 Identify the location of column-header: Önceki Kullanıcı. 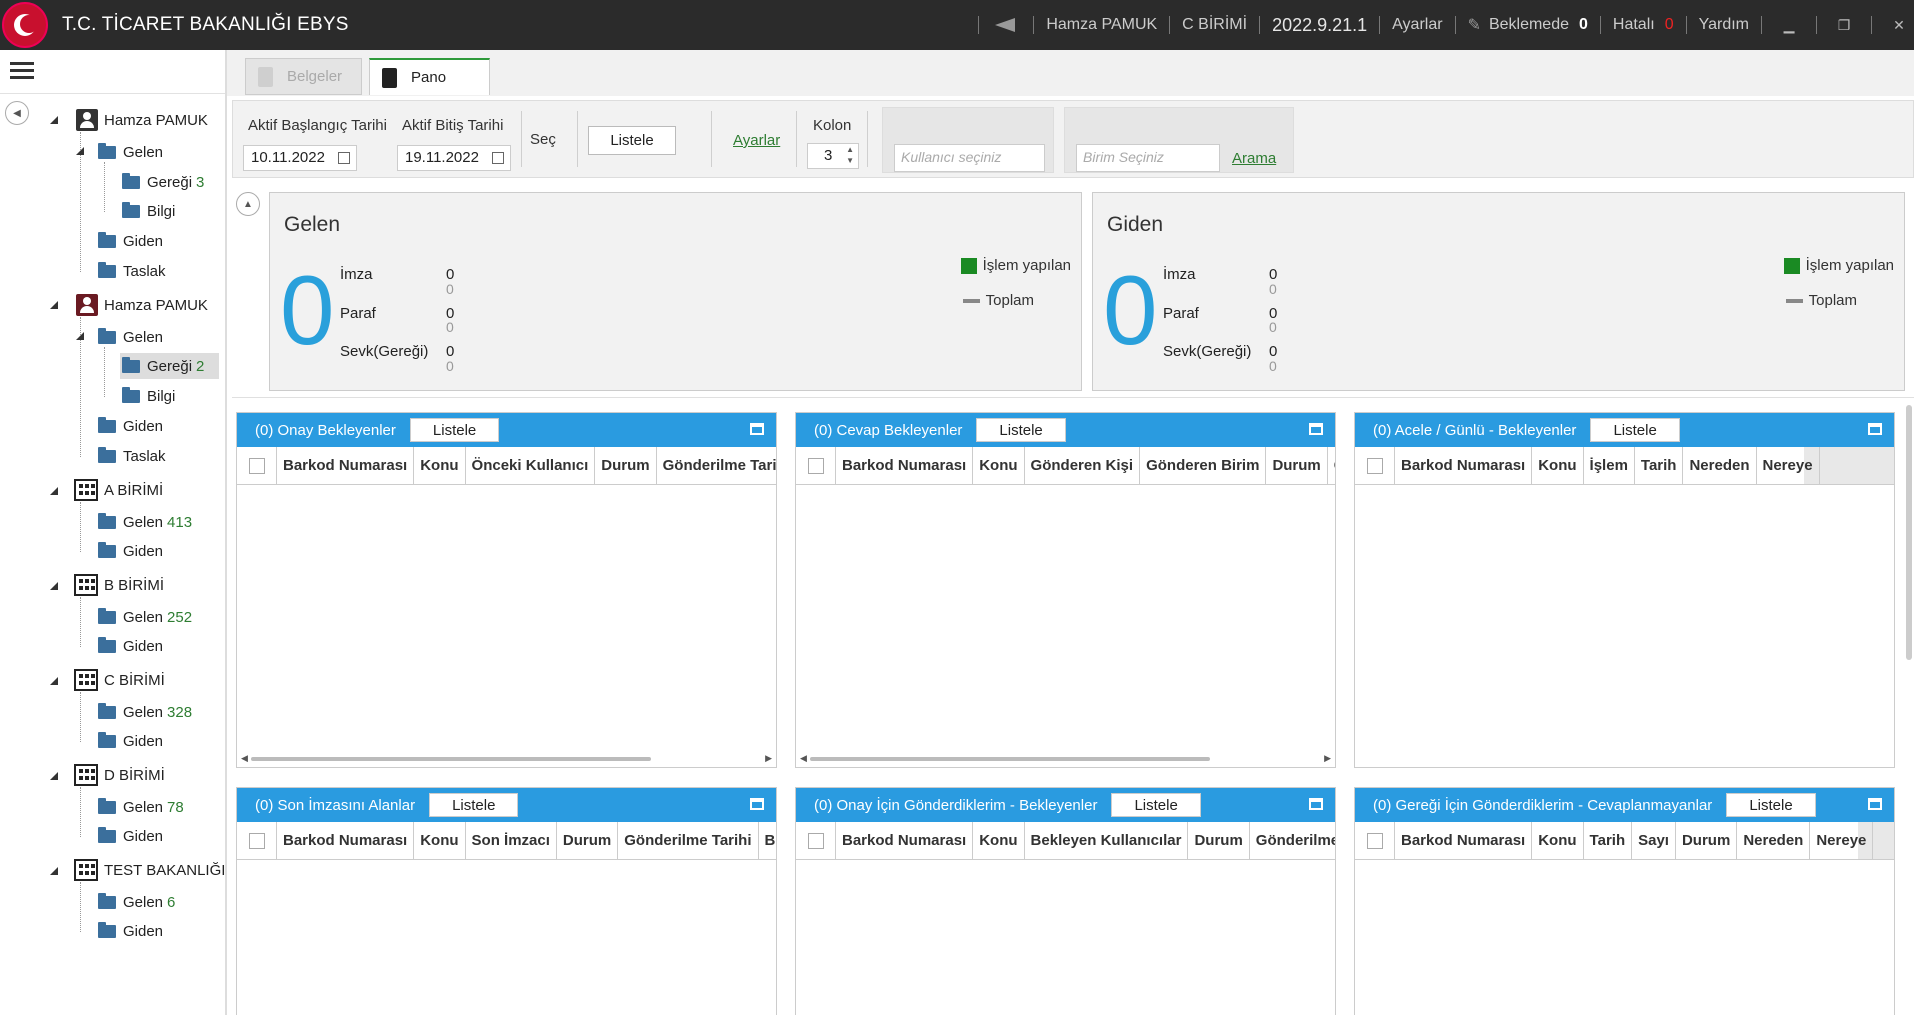
(531, 465).